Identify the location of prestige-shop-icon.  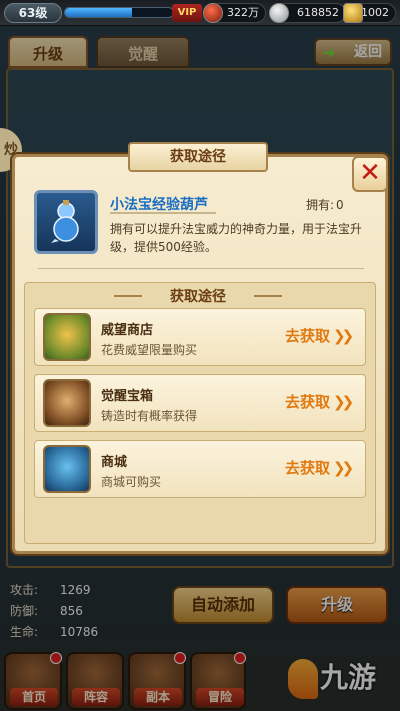
(67, 337).